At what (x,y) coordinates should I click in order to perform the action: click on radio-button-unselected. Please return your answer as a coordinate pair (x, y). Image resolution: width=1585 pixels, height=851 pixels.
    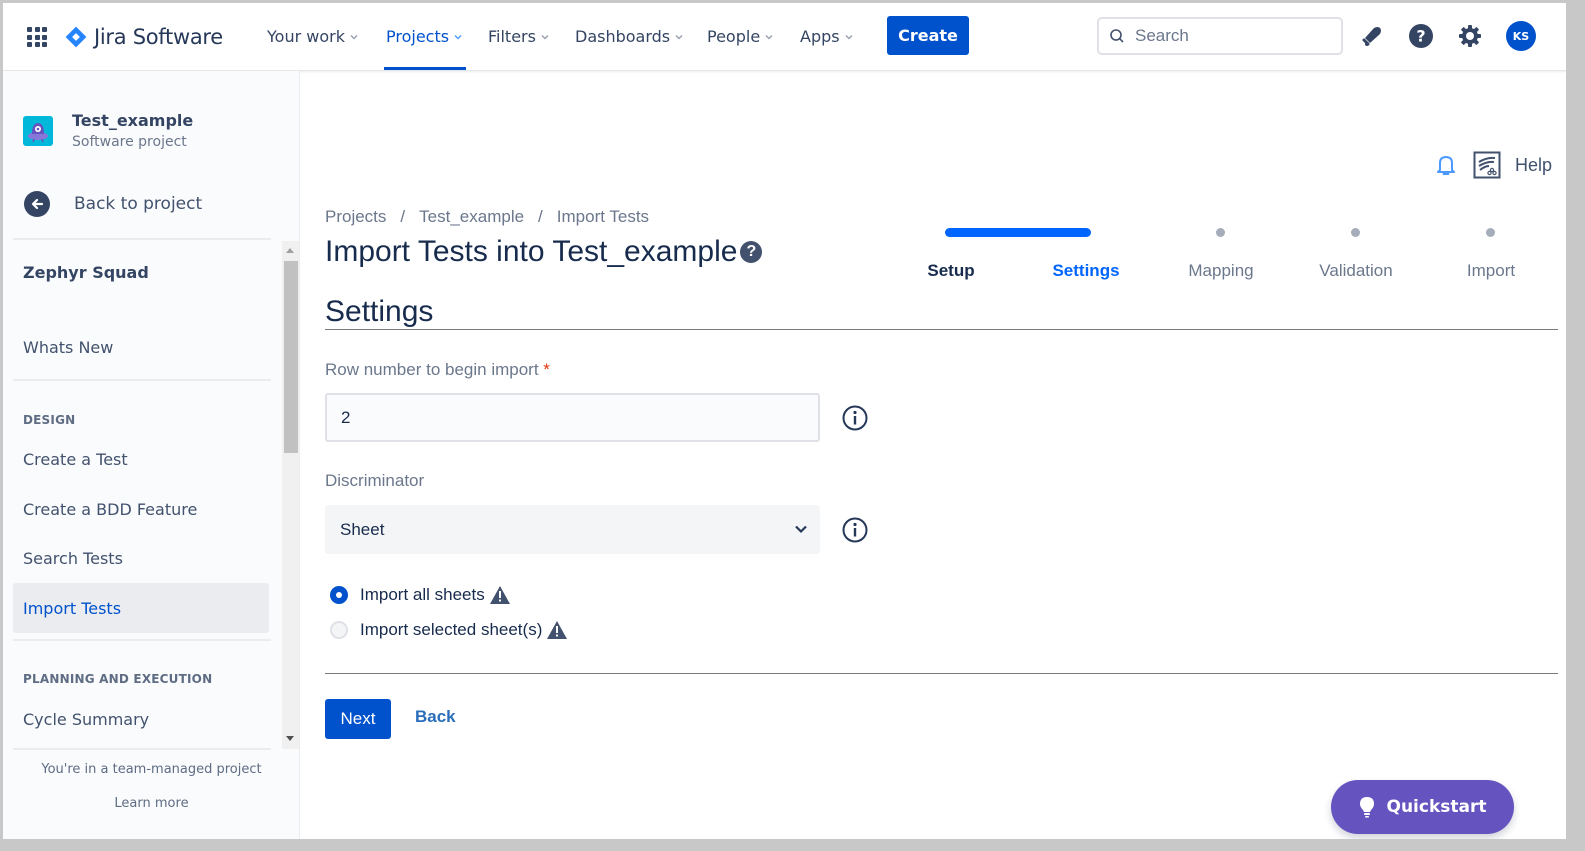
    Looking at the image, I should click on (339, 630).